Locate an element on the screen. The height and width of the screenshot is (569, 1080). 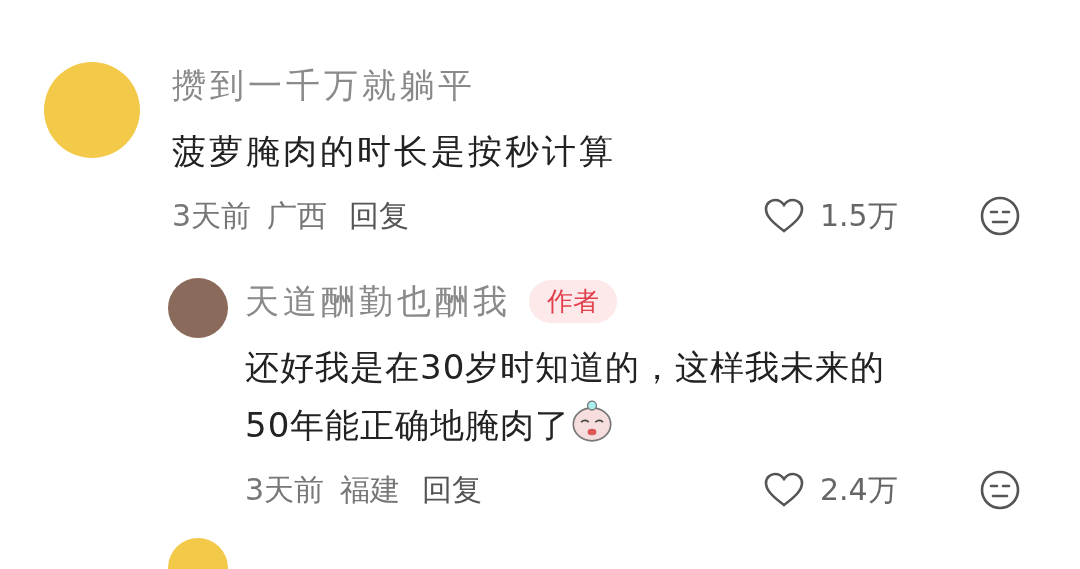
comment-location: 福建 is located at coordinates (370, 489).